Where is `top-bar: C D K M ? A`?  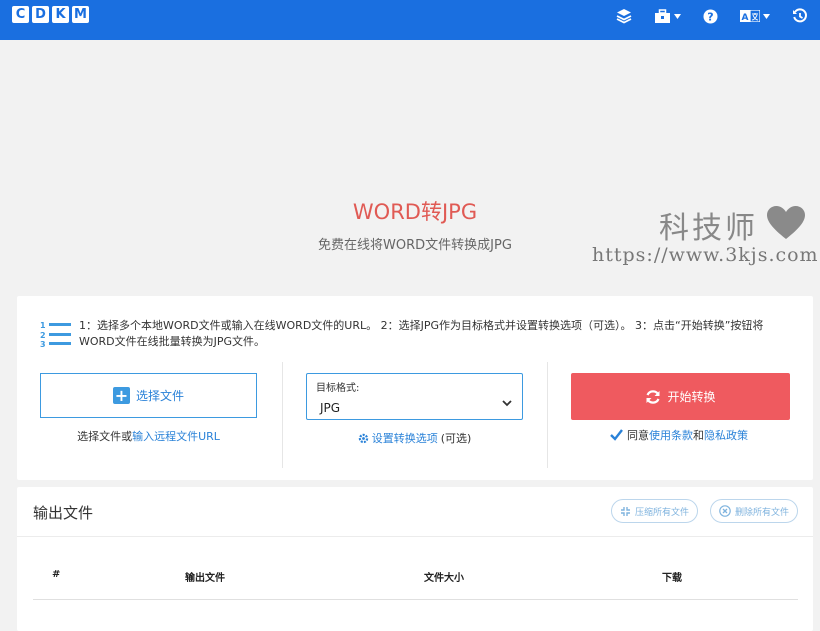 top-bar: C D K M ? A is located at coordinates (410, 20).